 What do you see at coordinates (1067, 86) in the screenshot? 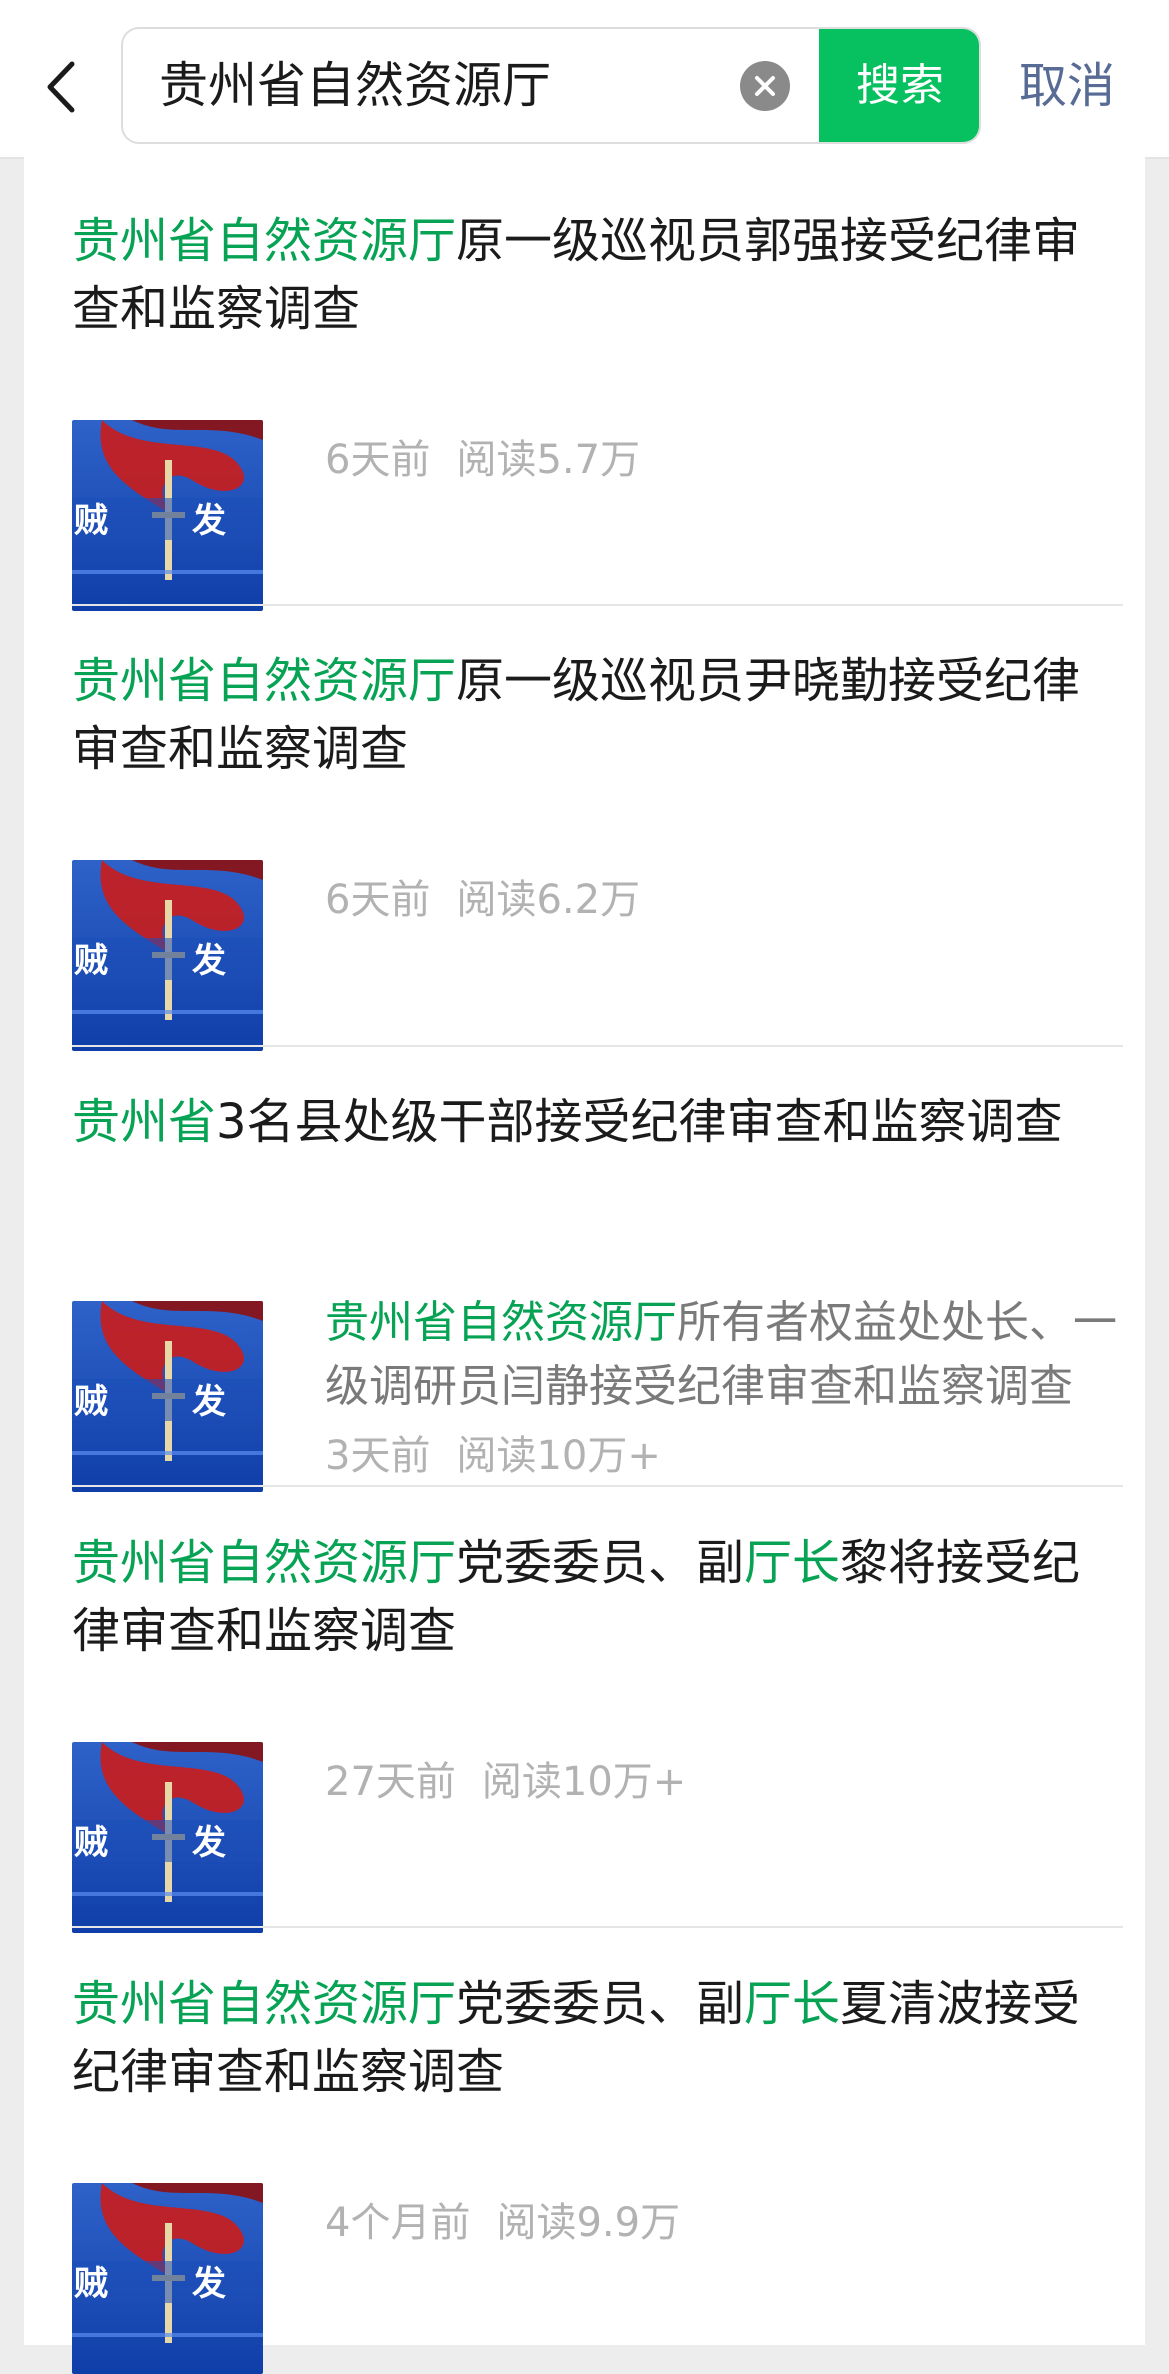
I see `cancel-button: 取消` at bounding box center [1067, 86].